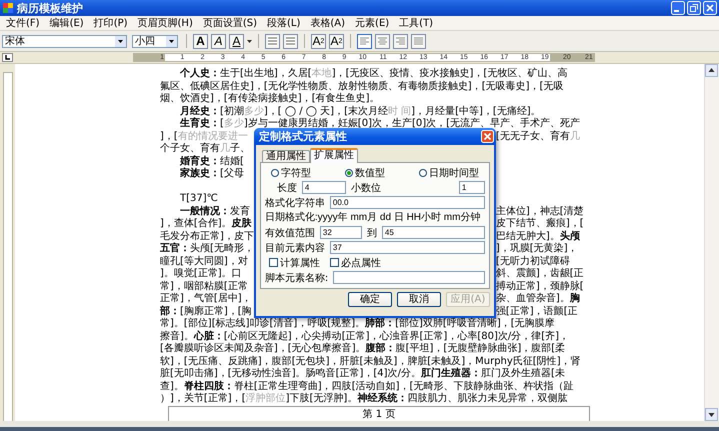 The image size is (719, 431). What do you see at coordinates (334, 155) in the screenshot?
I see `tab: 扩展属性` at bounding box center [334, 155].